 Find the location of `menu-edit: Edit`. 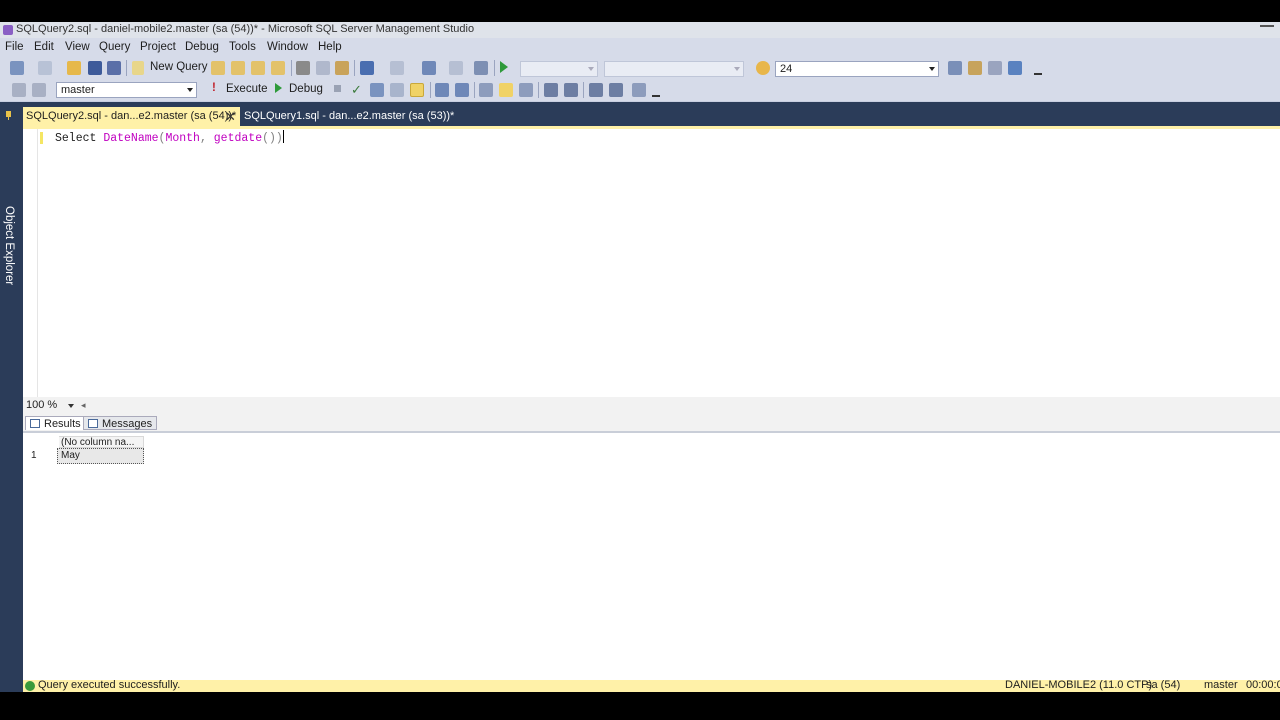

menu-edit: Edit is located at coordinates (44, 47).